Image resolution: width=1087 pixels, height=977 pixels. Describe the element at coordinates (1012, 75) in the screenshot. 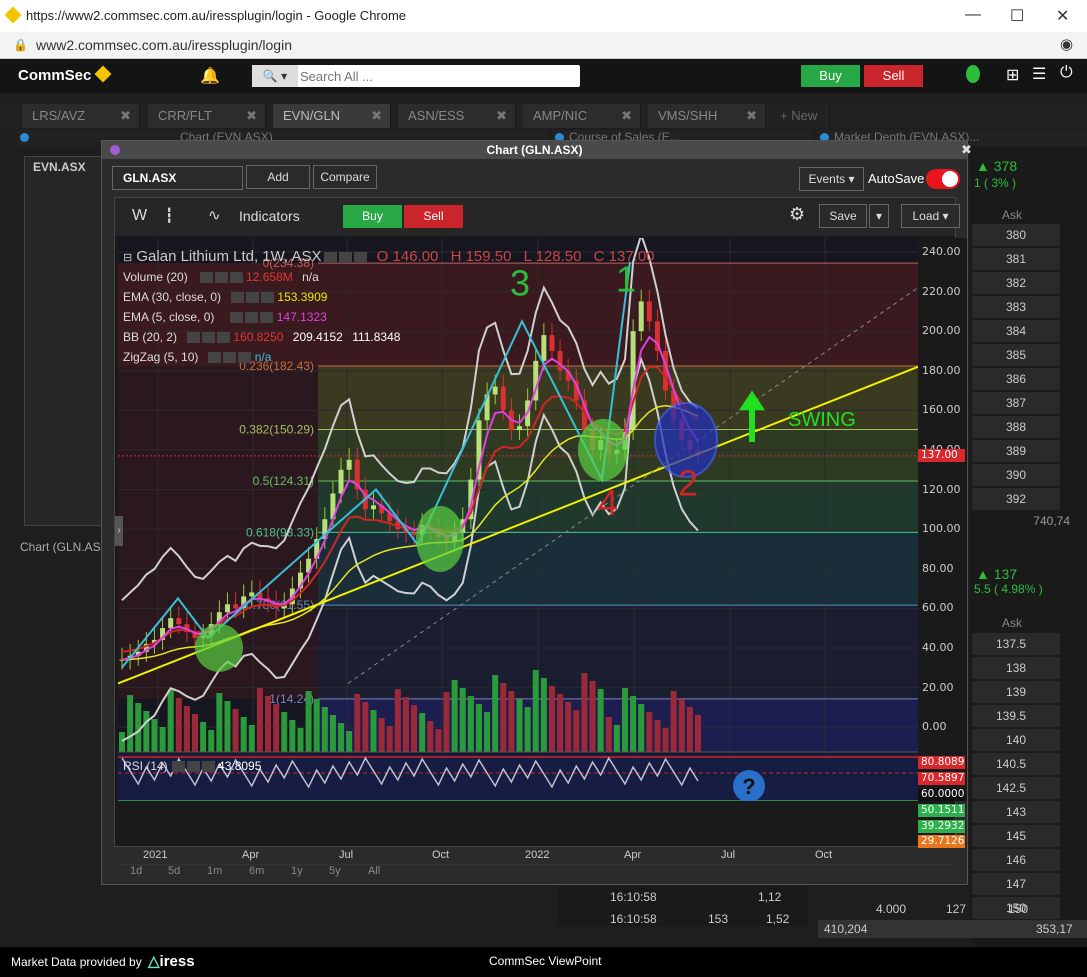

I see `add-panel-icon: ⊞` at that location.